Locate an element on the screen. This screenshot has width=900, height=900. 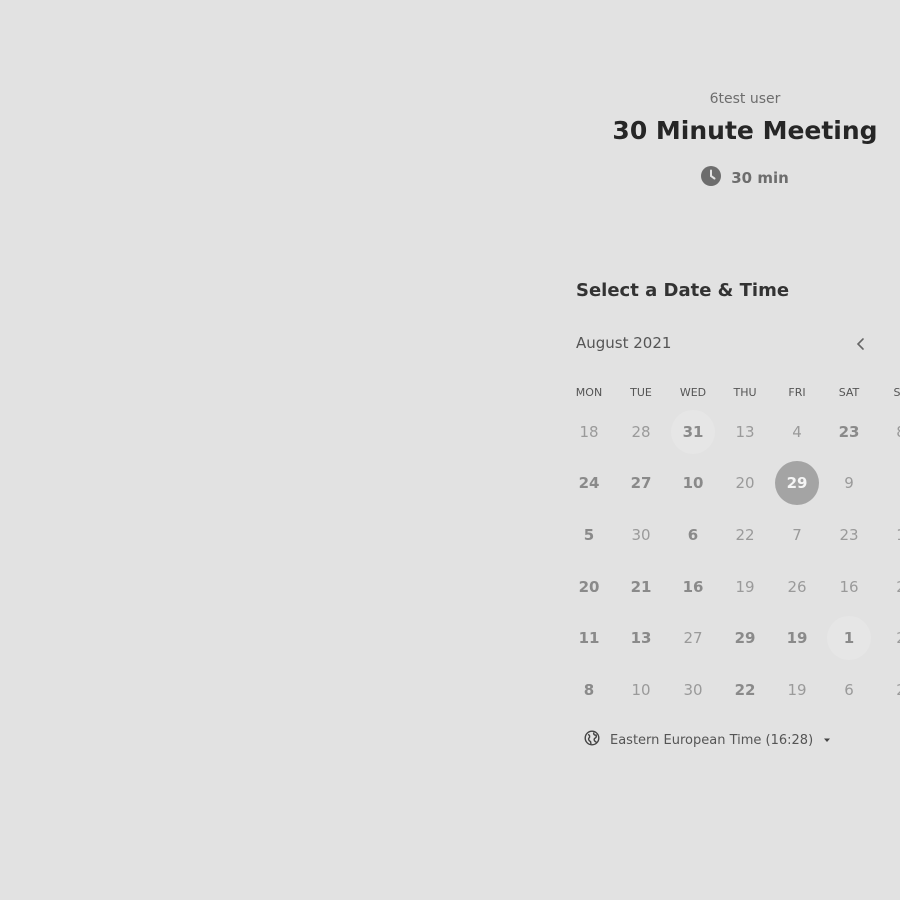
day-number: 28 is located at coordinates (641, 431).